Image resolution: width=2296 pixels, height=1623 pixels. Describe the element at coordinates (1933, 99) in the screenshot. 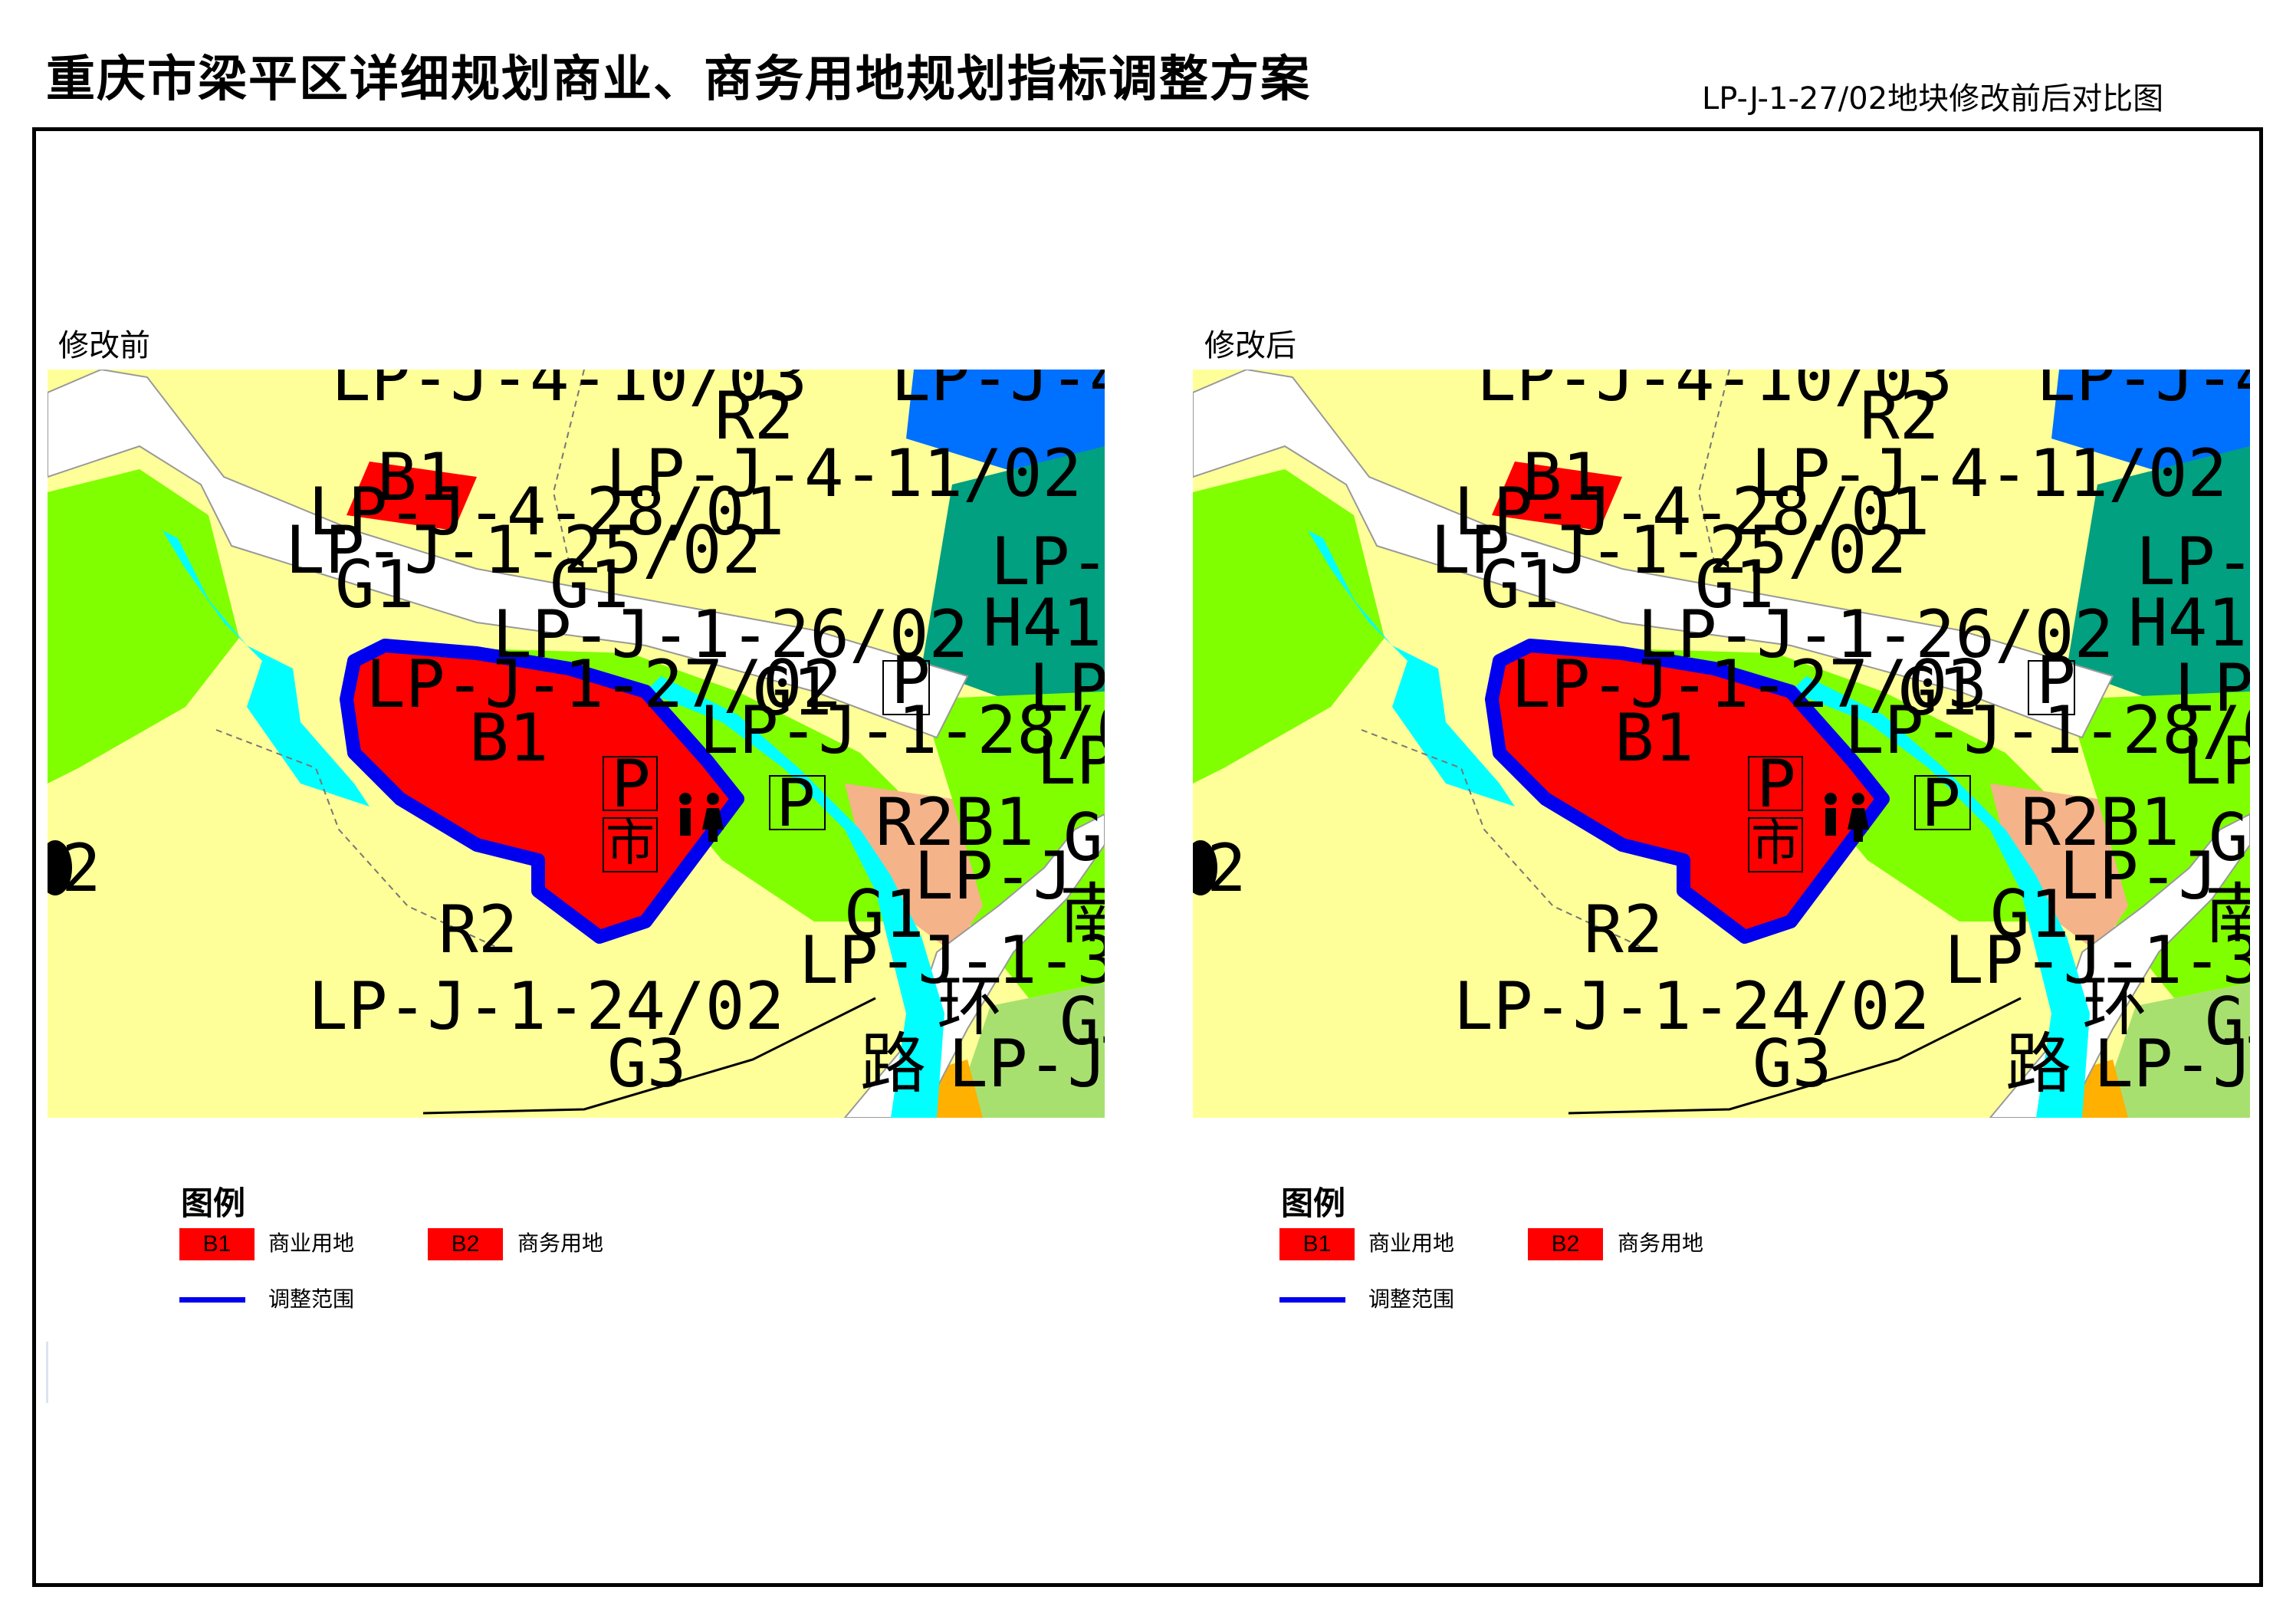

I see `page-subtitle: LP-J-1-27/02地块修改前后对比图` at that location.